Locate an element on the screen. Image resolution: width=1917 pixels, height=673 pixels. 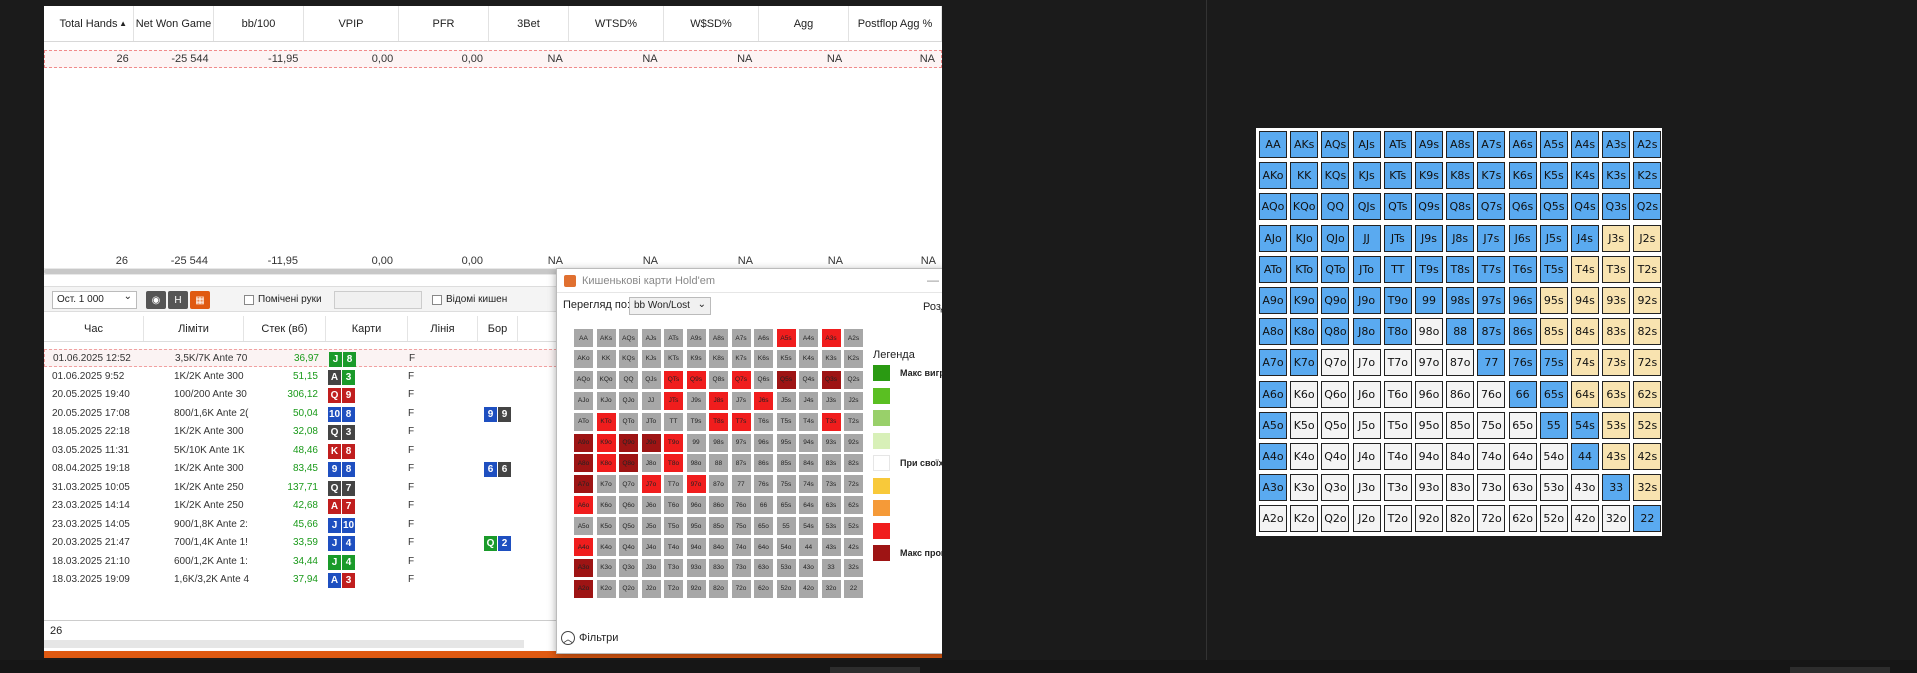
range-cell-83o: 83o is located at coordinates (1460, 488).